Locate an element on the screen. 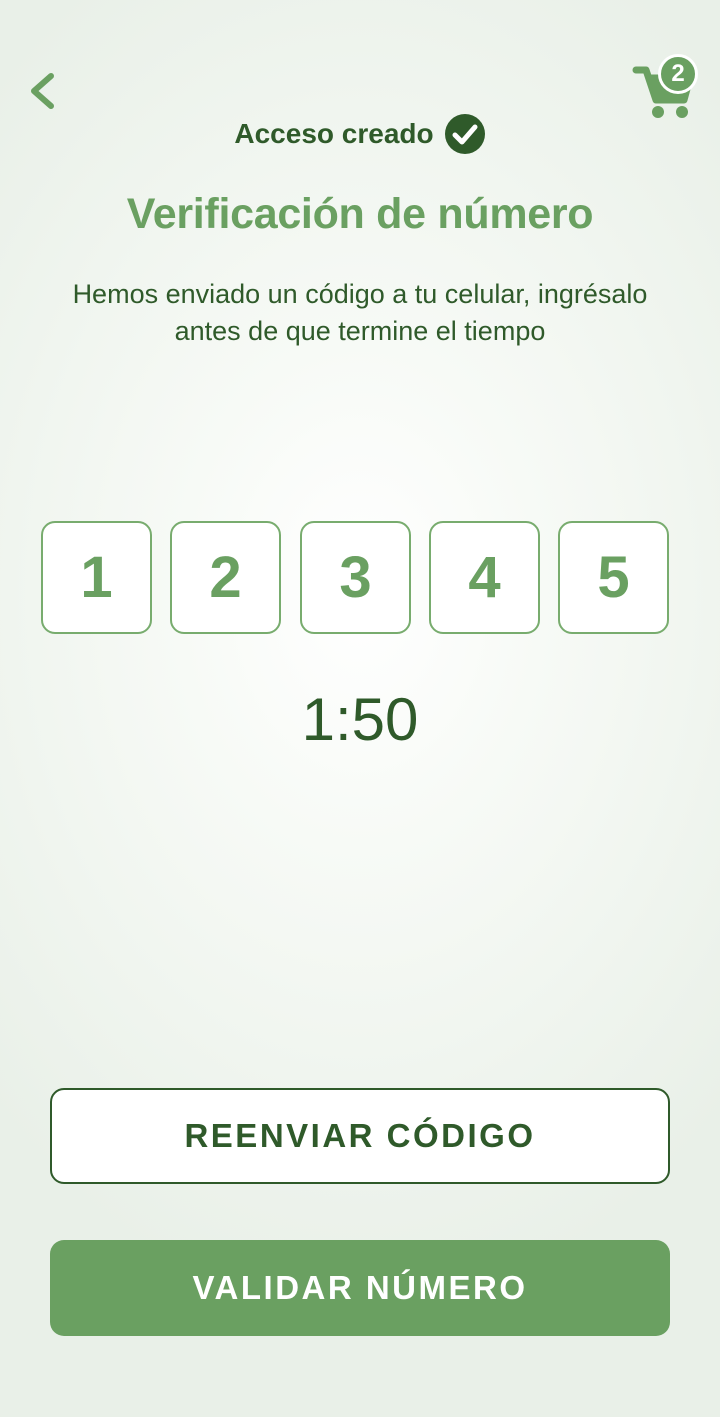  page-title: Verificación de número is located at coordinates (360, 214).